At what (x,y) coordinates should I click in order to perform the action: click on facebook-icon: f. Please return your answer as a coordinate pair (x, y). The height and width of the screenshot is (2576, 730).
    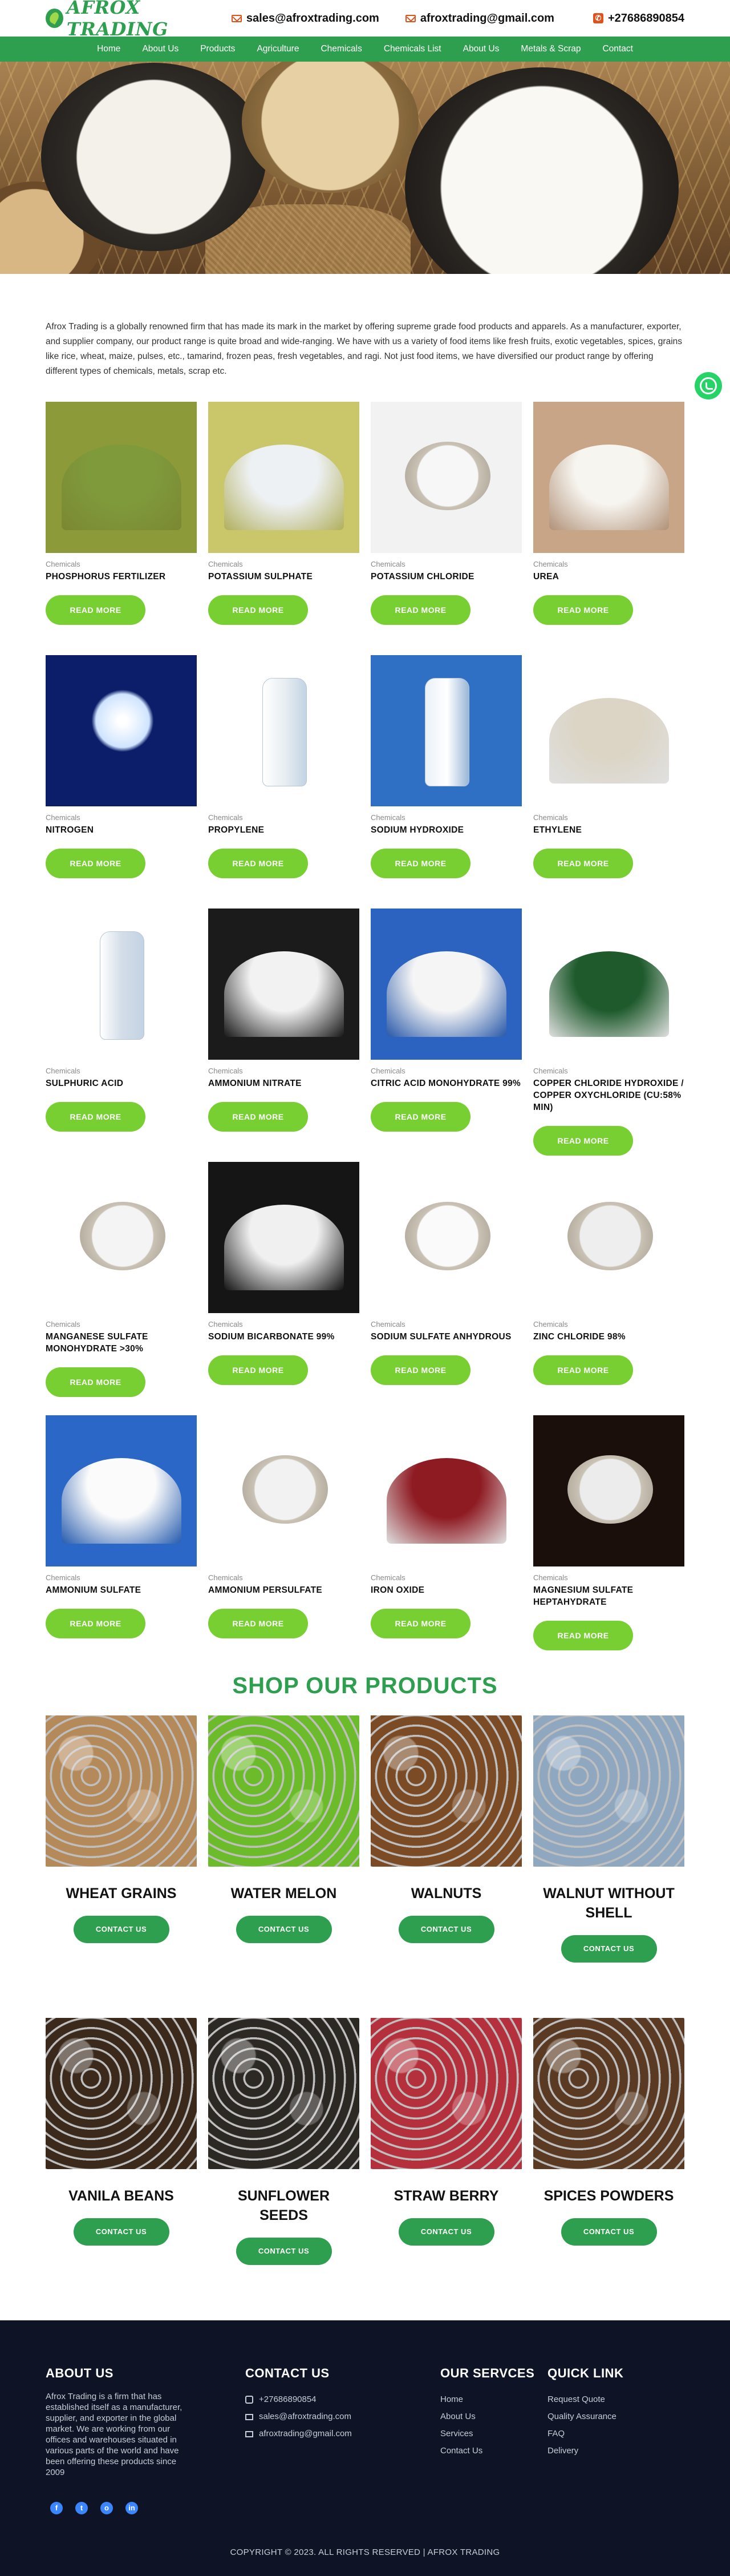
    Looking at the image, I should click on (56, 2508).